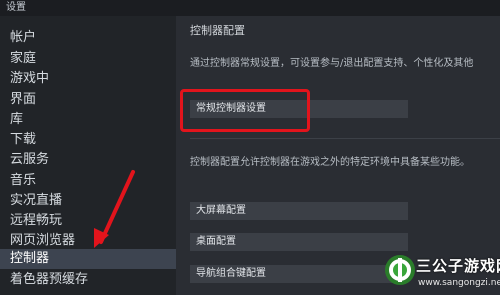 The image size is (500, 295). What do you see at coordinates (332, 63) in the screenshot?
I see `intro-text: 通过控制器常规设置，可设置参与/退出配置支持、个性化及其他` at bounding box center [332, 63].